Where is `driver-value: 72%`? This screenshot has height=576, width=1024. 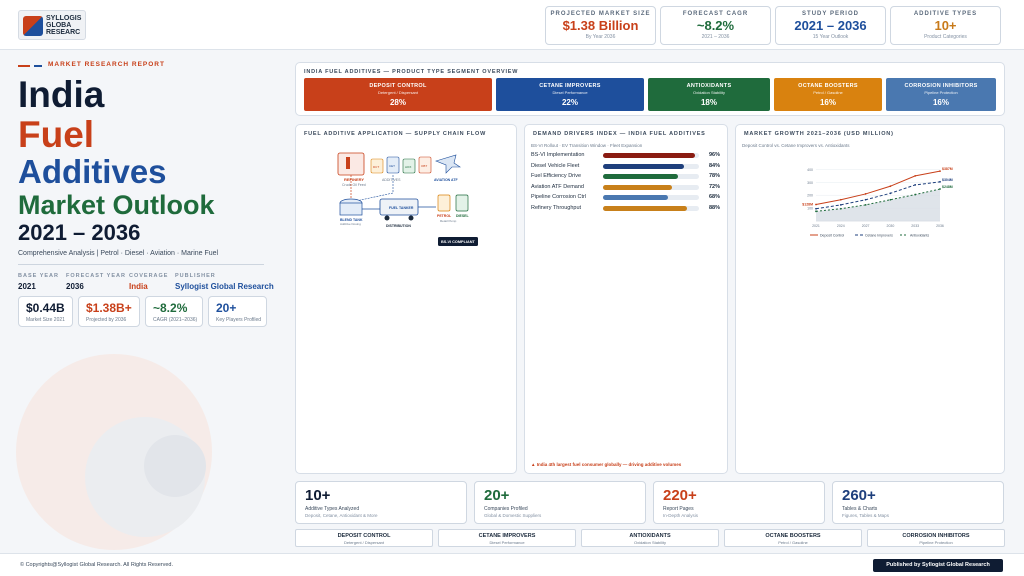 driver-value: 72% is located at coordinates (715, 186).